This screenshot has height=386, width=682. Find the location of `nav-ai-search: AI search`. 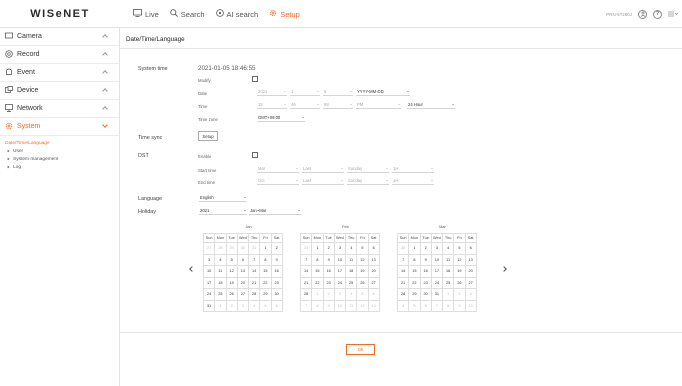

nav-ai-search: AI search is located at coordinates (236, 14).